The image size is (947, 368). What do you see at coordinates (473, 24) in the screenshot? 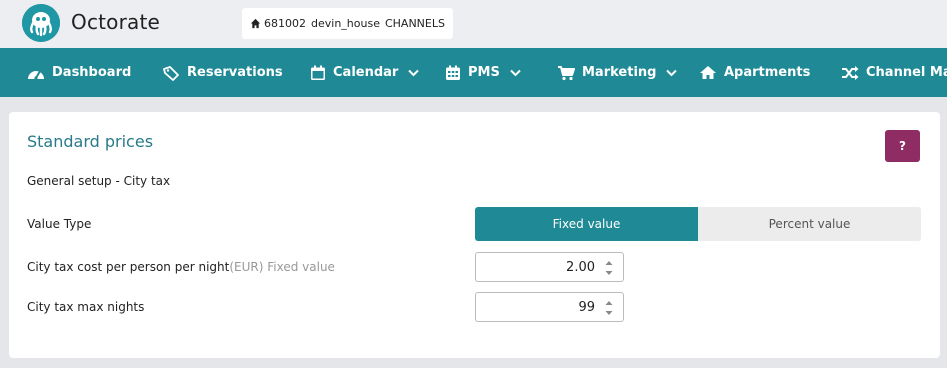
I see `top-bar: Octorate 681002 devin_house CHANNELS` at bounding box center [473, 24].